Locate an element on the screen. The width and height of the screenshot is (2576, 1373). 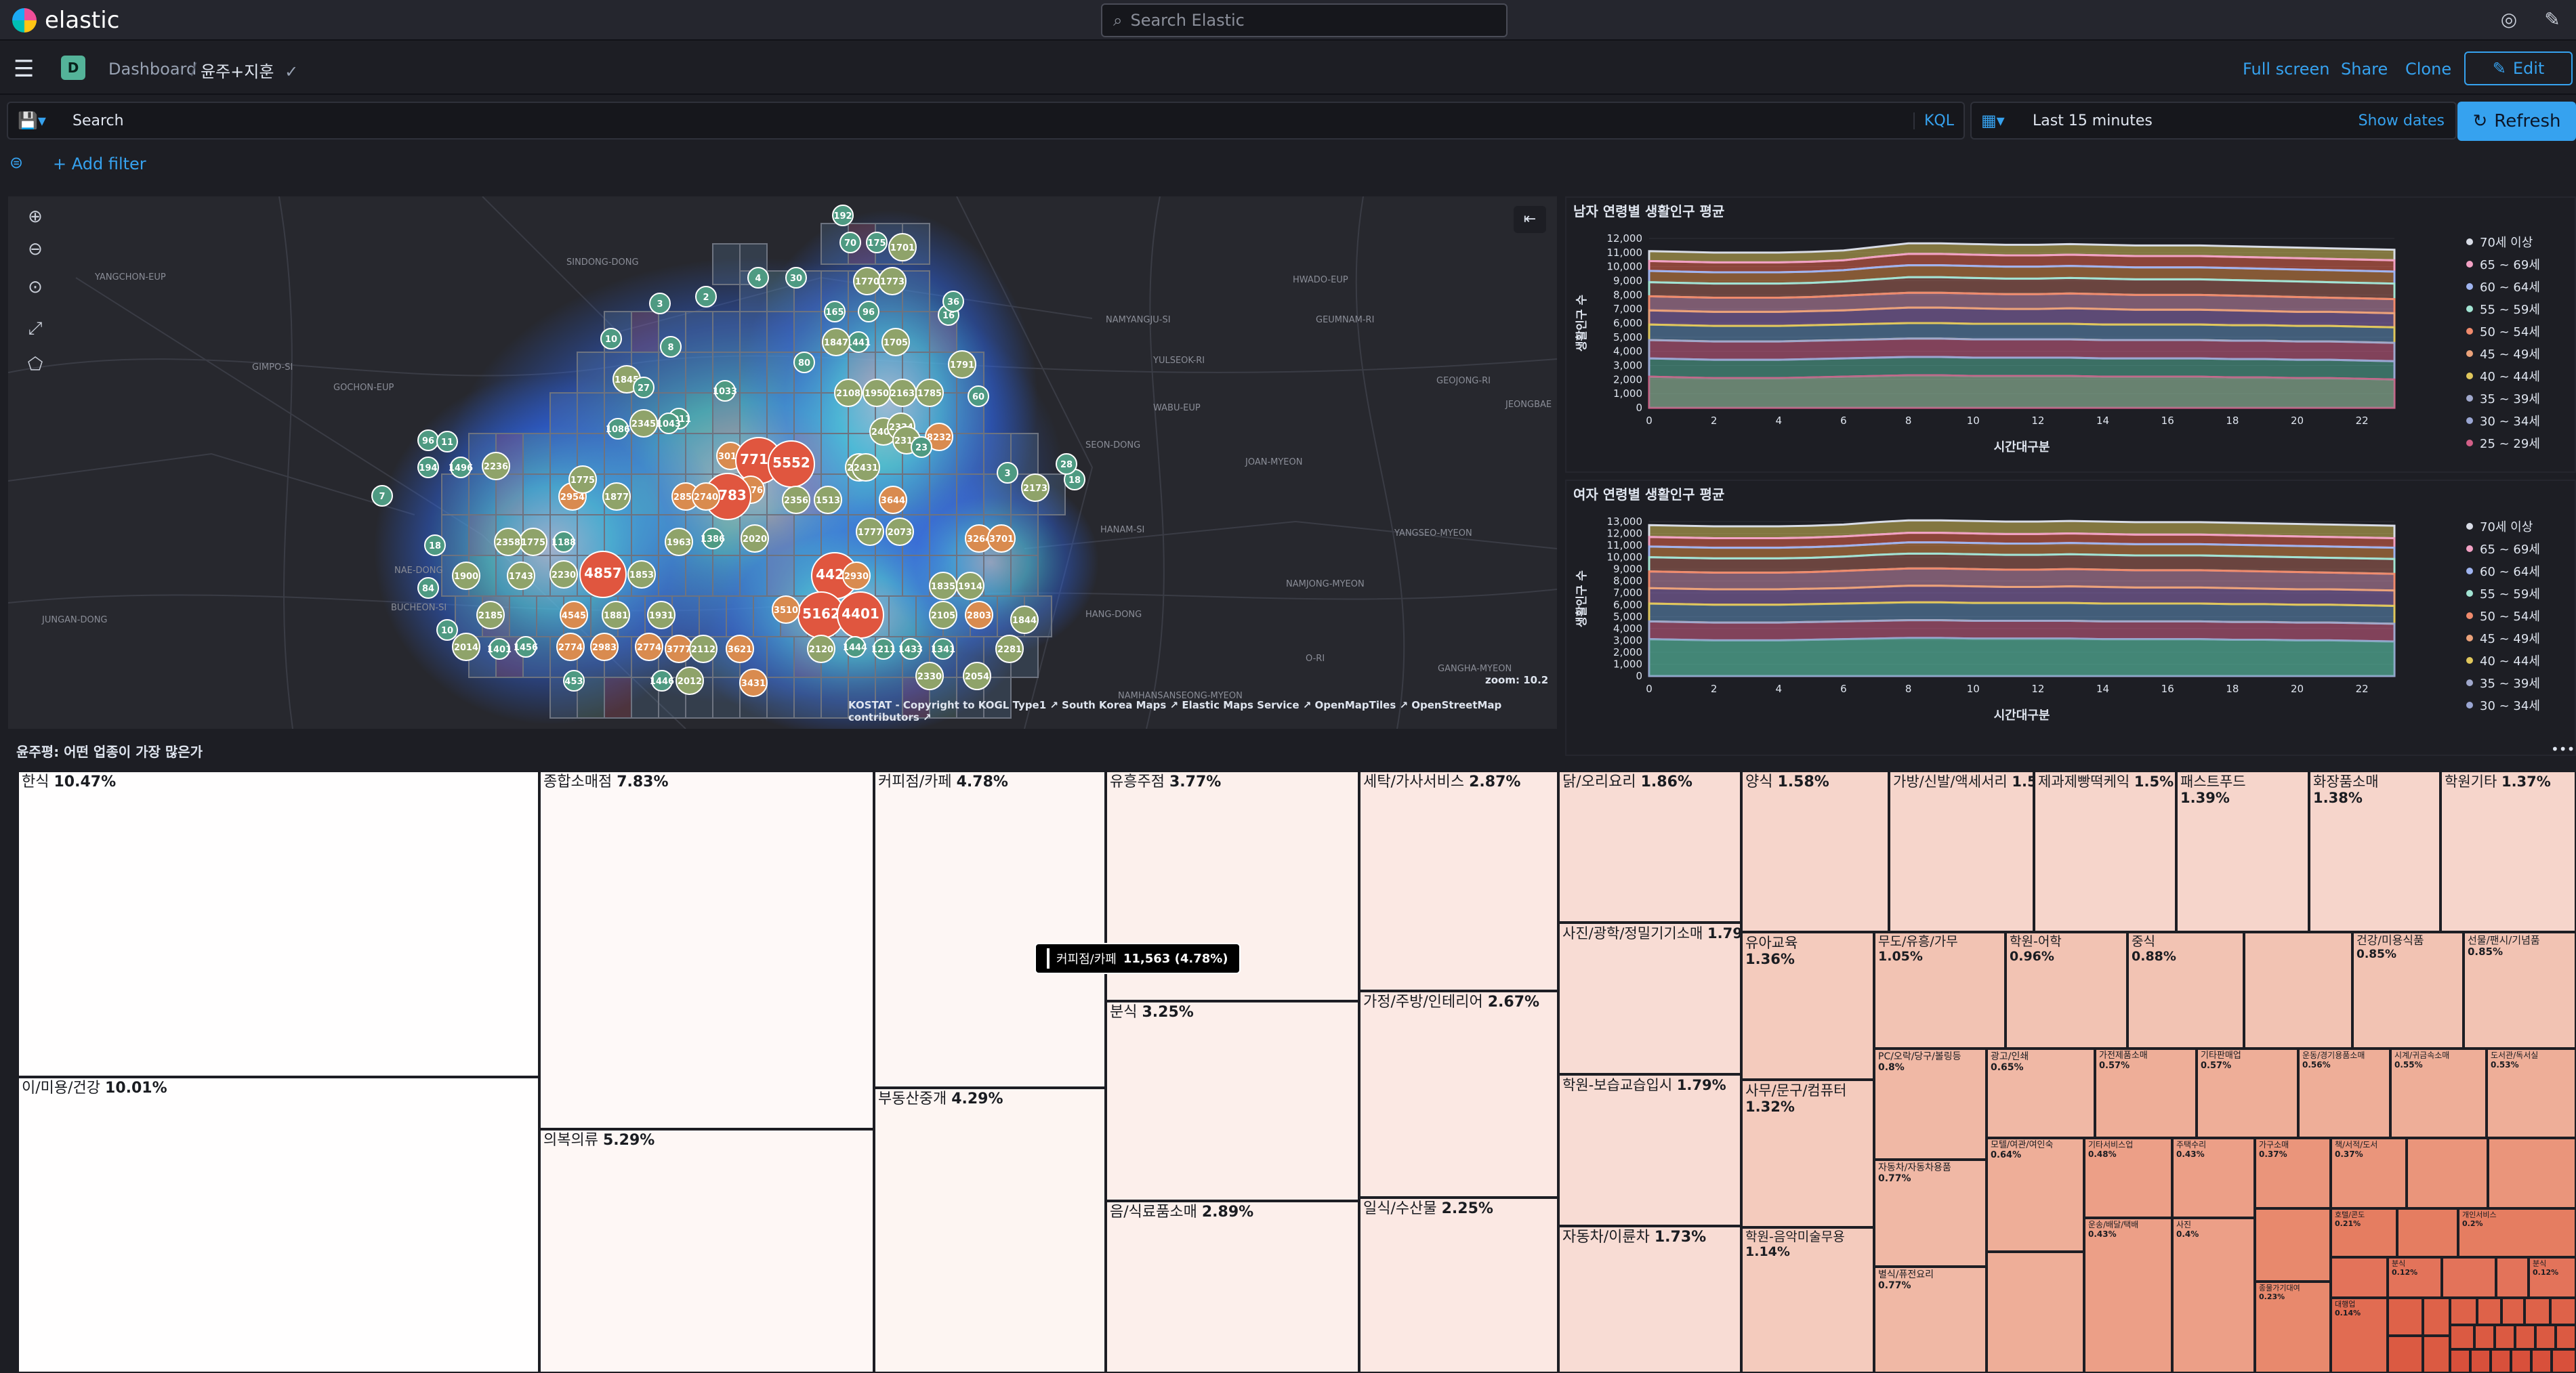
treemap-cell: 종합소매점 7.83% is located at coordinates (706, 950).